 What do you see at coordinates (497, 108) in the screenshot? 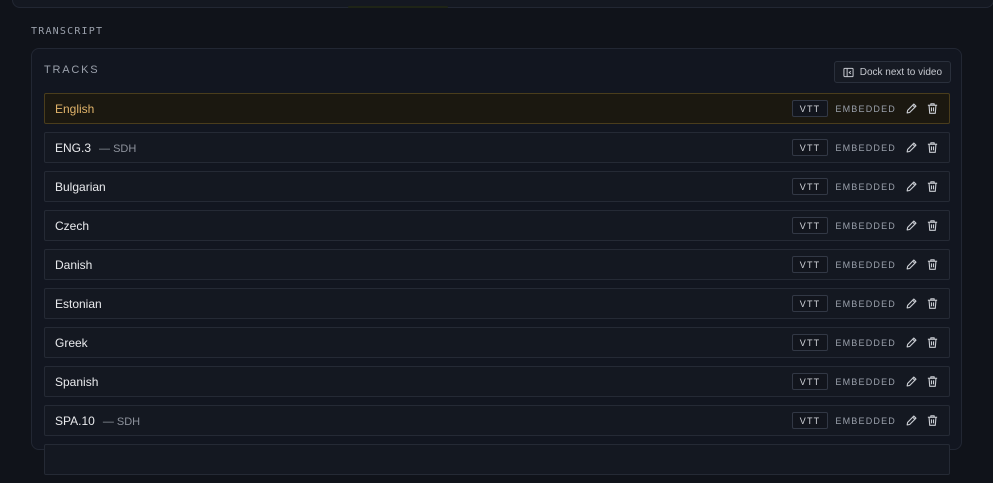
I see `track-row: English VTT EMBEDDED` at bounding box center [497, 108].